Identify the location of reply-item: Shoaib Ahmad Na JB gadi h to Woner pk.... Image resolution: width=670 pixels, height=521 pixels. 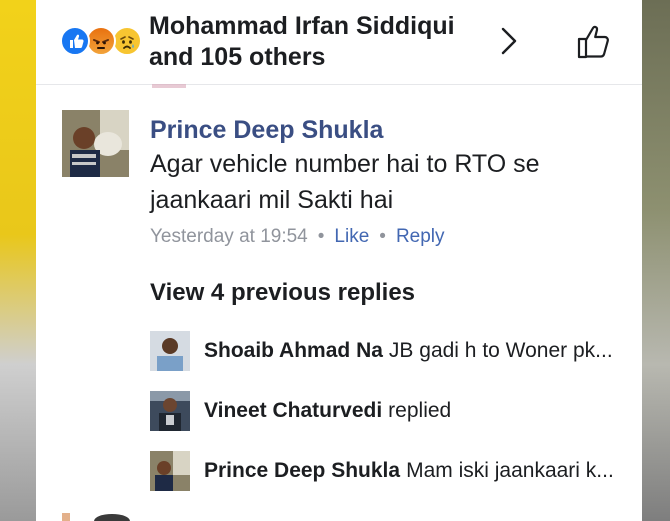
(390, 352).